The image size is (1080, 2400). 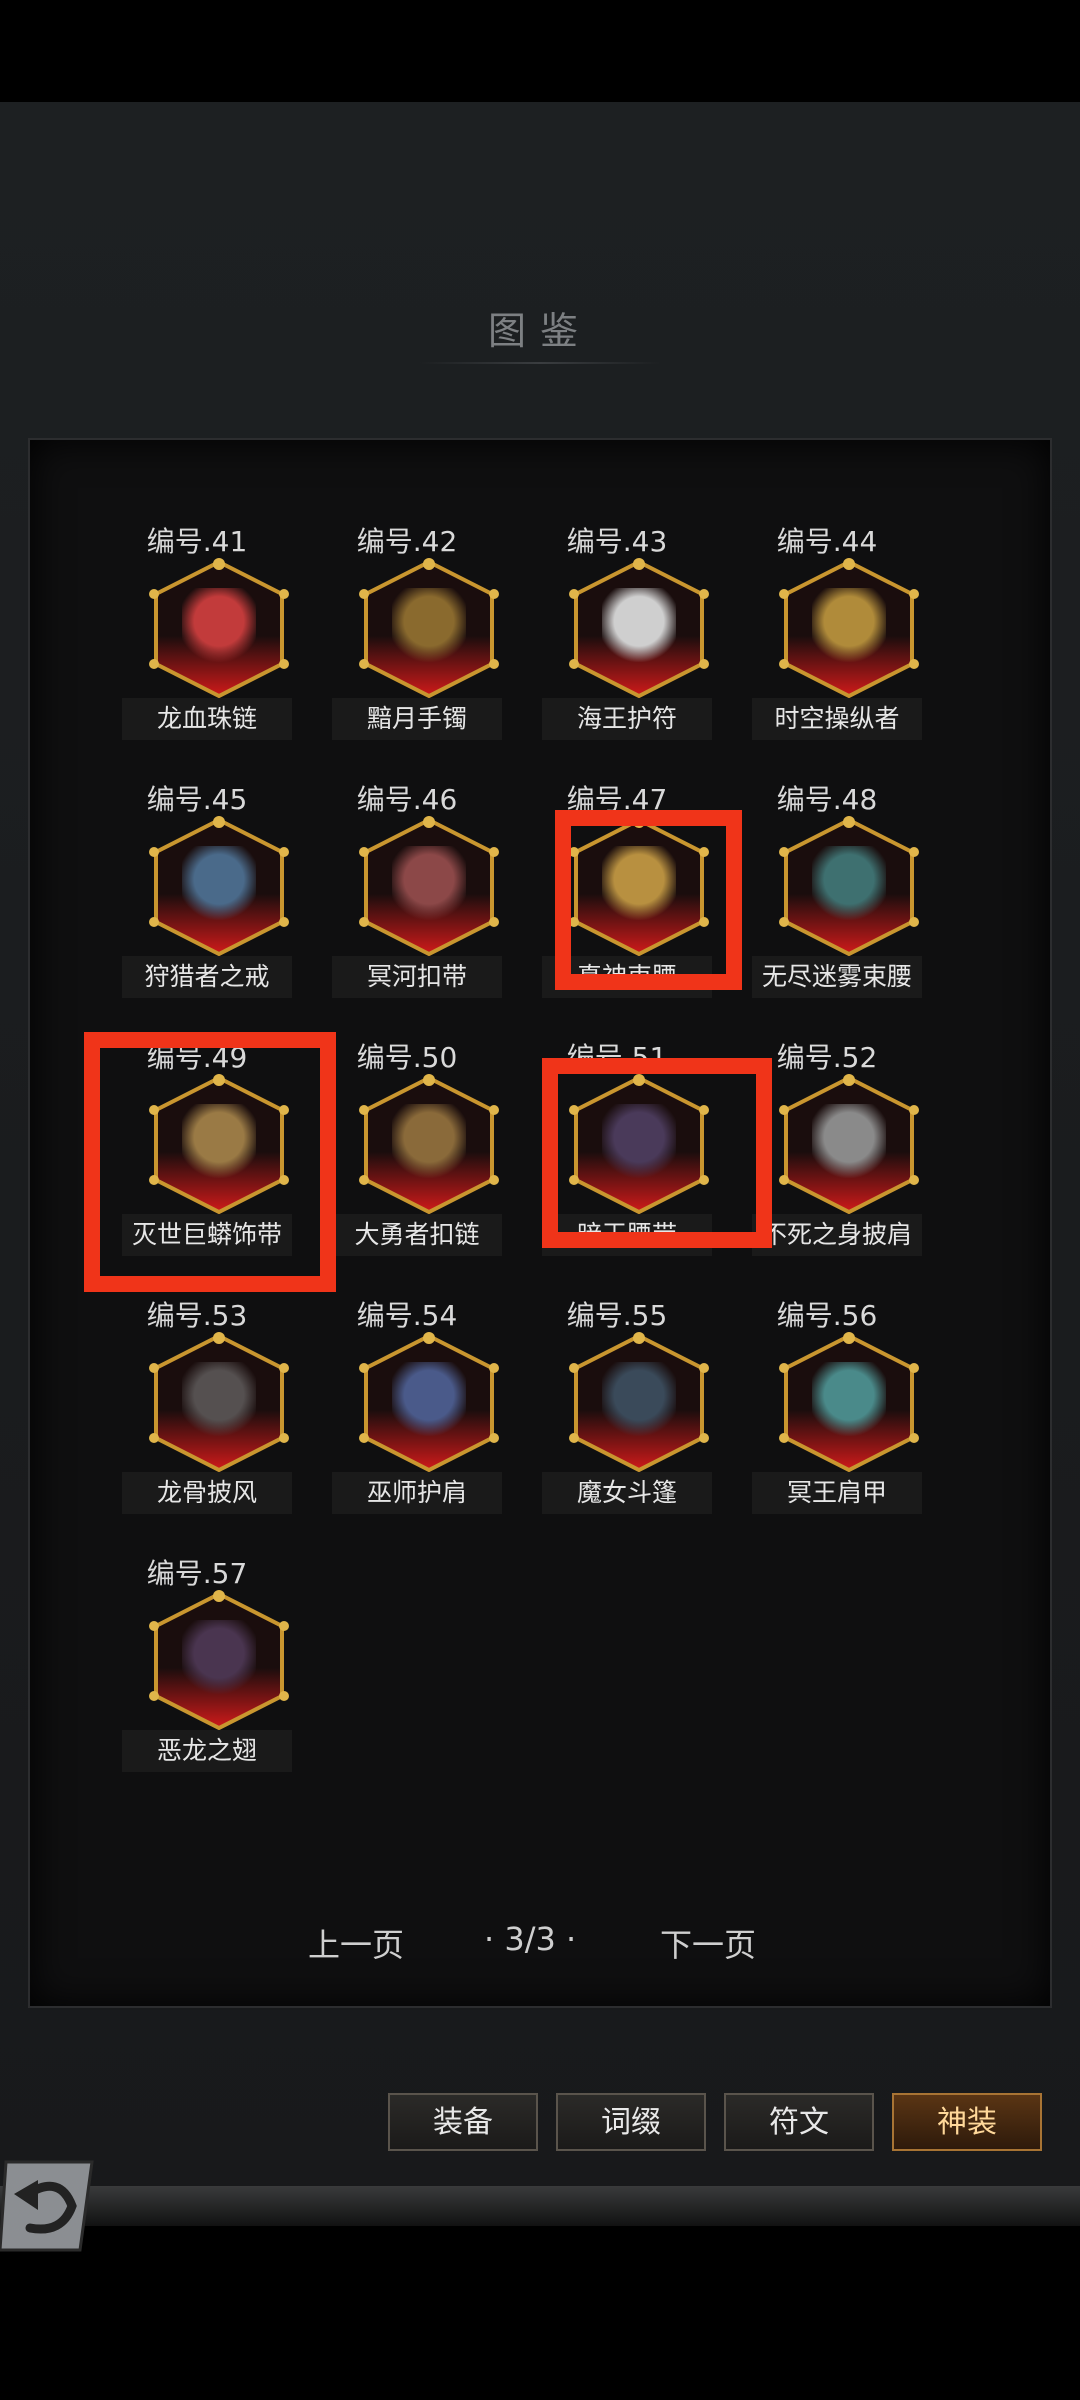 What do you see at coordinates (540, 2301) in the screenshot?
I see `bottom-bar` at bounding box center [540, 2301].